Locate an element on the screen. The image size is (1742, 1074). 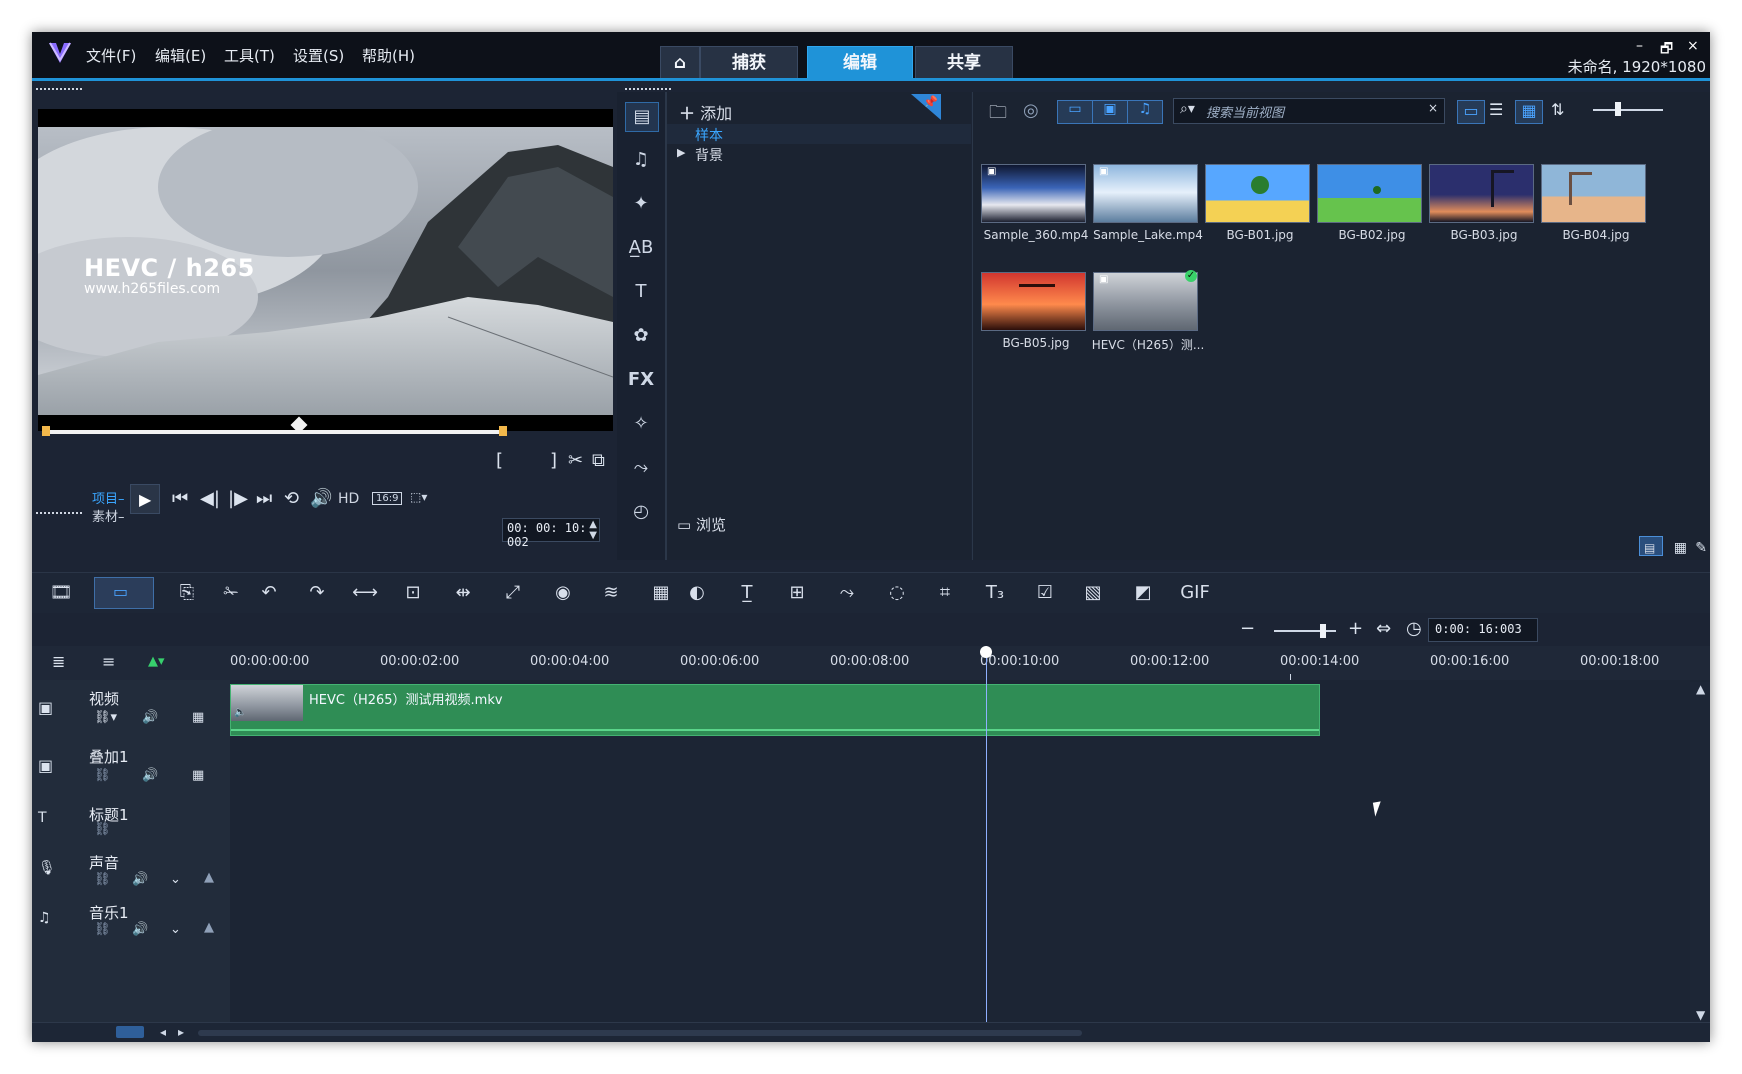
fit-project-icon: ⇔ is located at coordinates (1383, 628).